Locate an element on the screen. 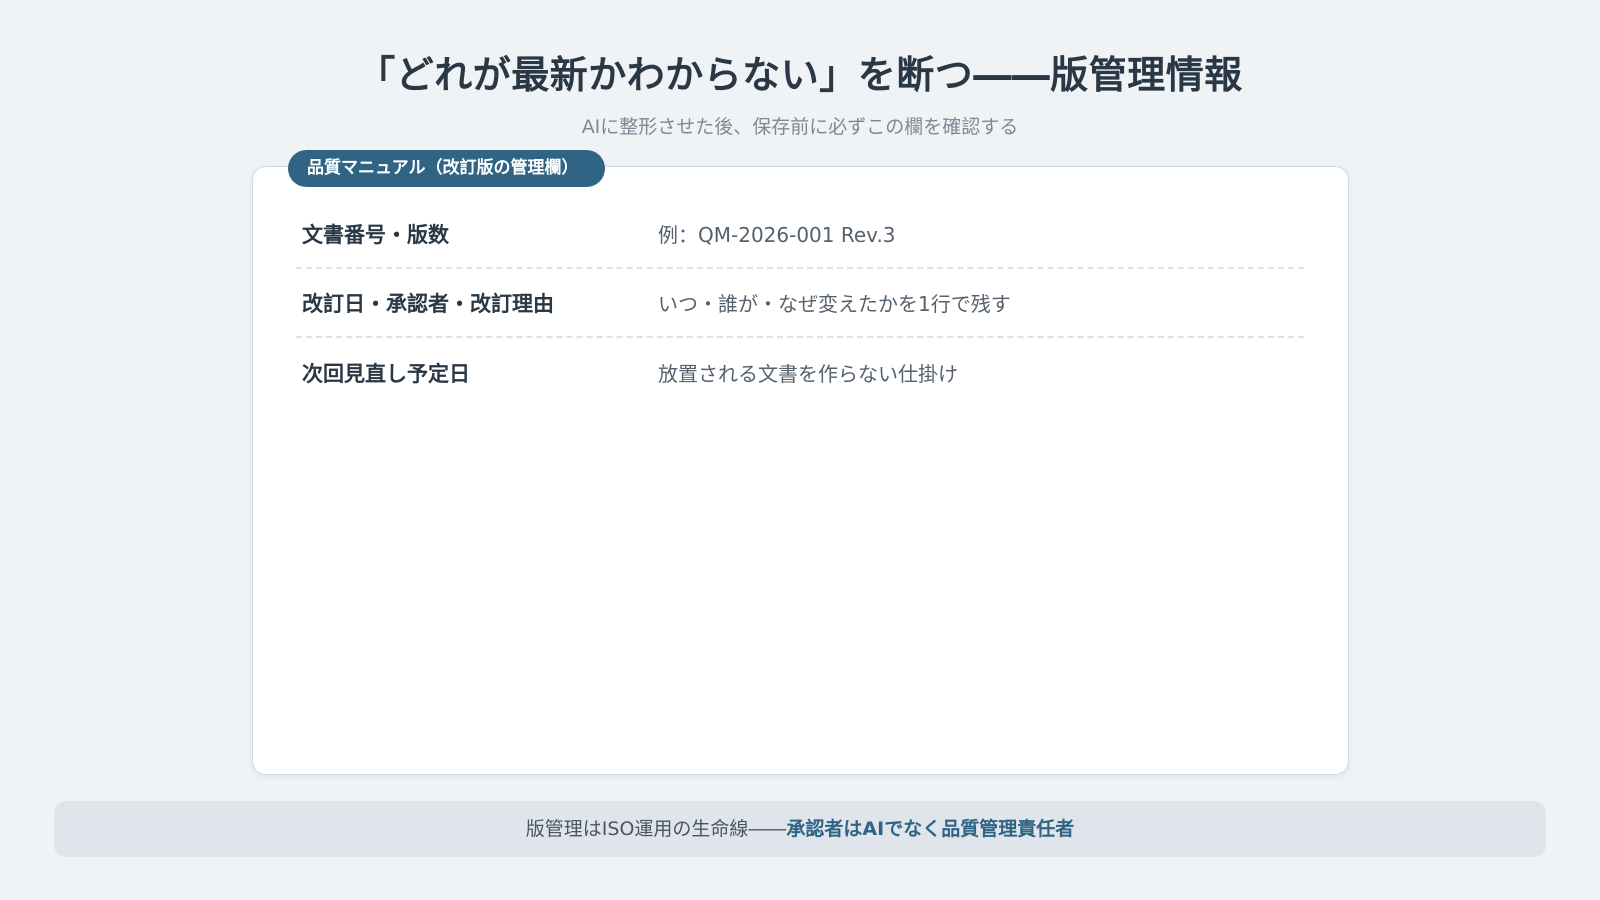 The height and width of the screenshot is (900, 1600). card-tag: 品質マニュアル（改訂版の管理欄） is located at coordinates (446, 168).